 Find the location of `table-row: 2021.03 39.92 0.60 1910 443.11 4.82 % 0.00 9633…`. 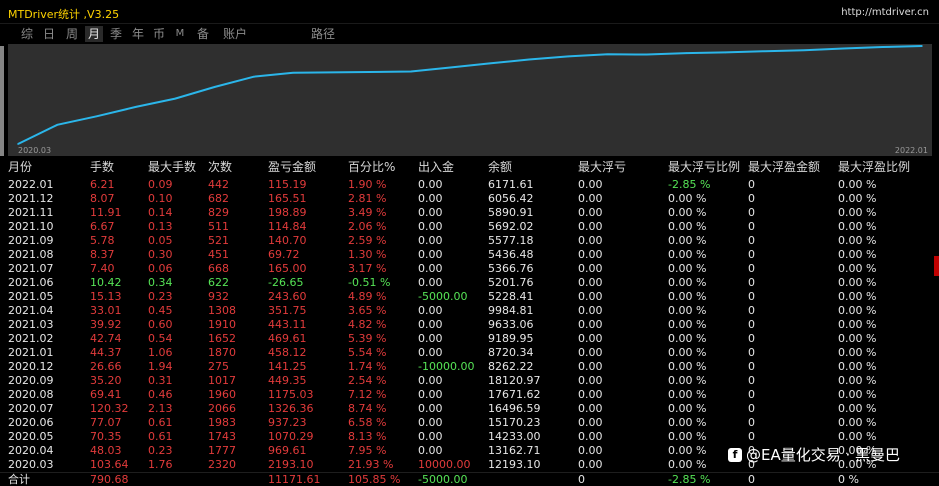

table-row: 2021.03 39.92 0.60 1910 443.11 4.82 % 0.00 9633… is located at coordinates (469, 325).